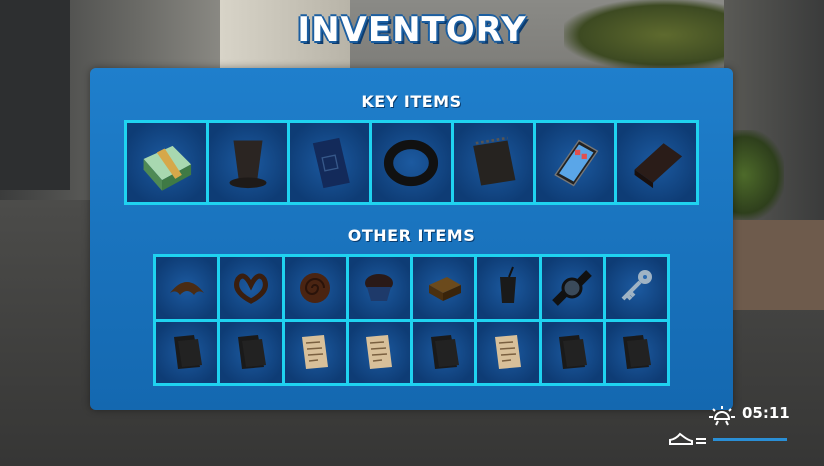  I want to click on cupcake-icon, so click(379, 287).